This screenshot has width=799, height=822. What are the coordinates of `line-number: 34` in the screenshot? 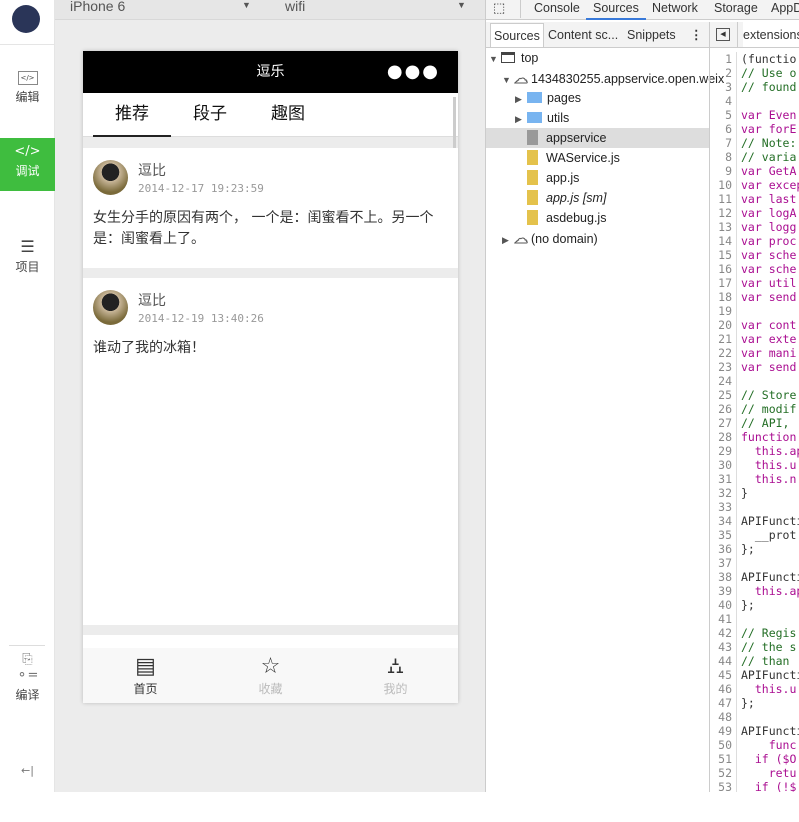 It's located at (723, 521).